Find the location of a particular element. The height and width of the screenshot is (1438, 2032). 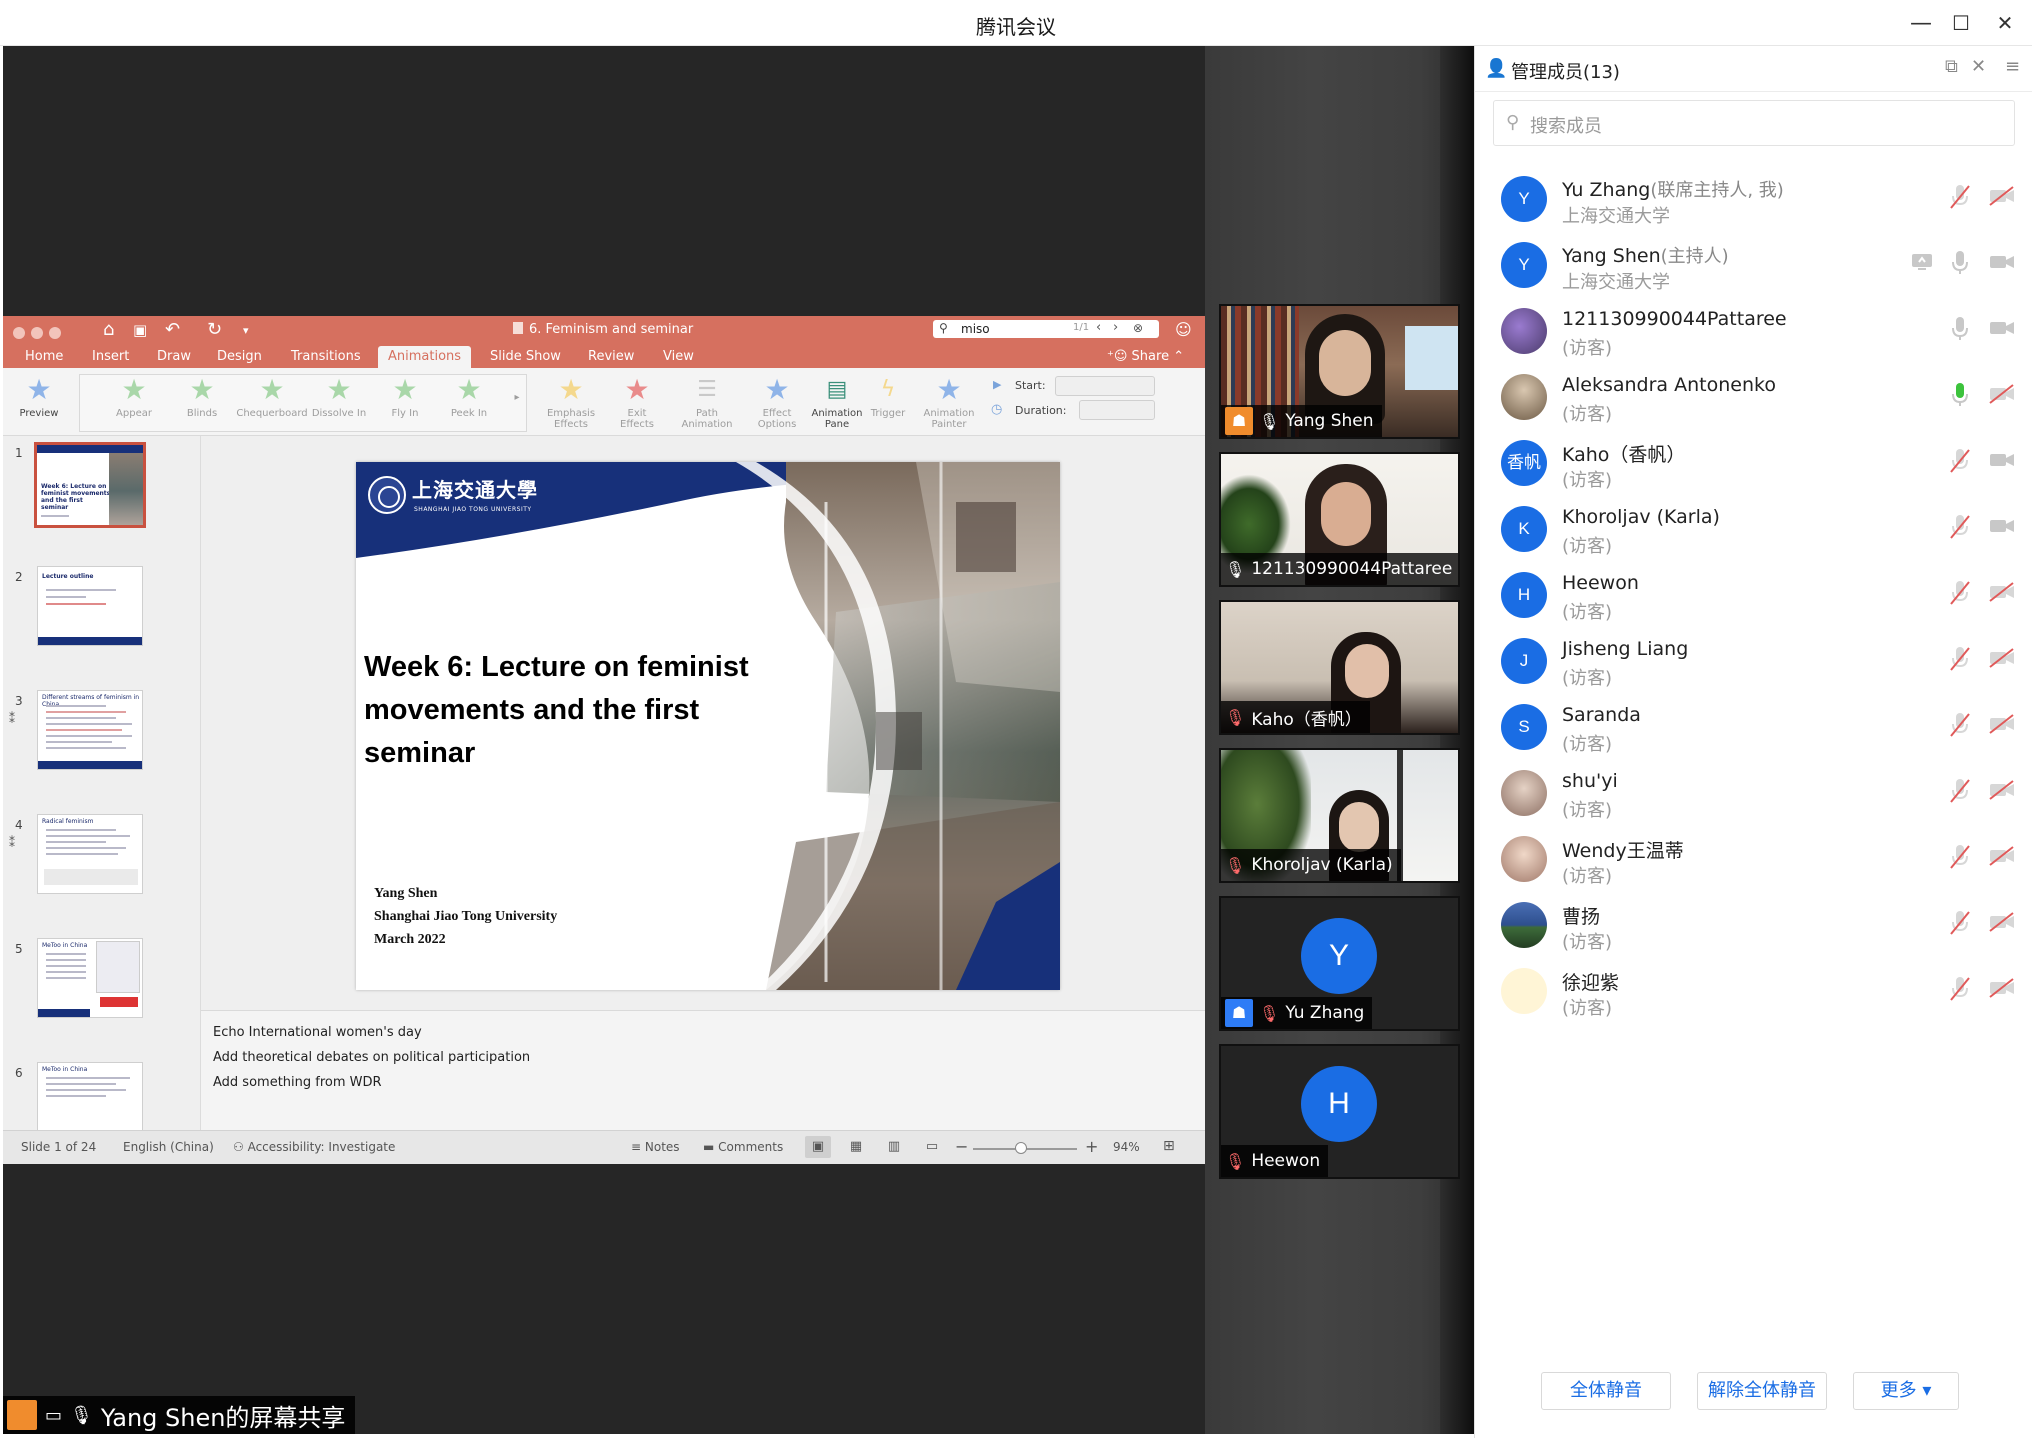

animation-pane-button: ▤ Animation Pane is located at coordinates (837, 401).